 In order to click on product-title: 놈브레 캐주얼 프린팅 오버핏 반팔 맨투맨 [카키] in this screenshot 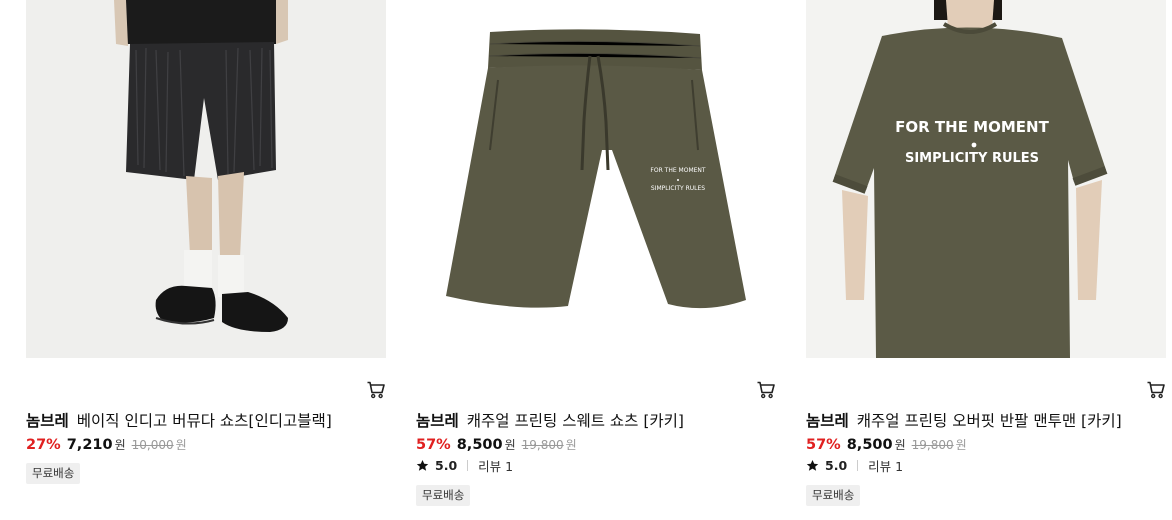, I will do `click(978, 421)`.